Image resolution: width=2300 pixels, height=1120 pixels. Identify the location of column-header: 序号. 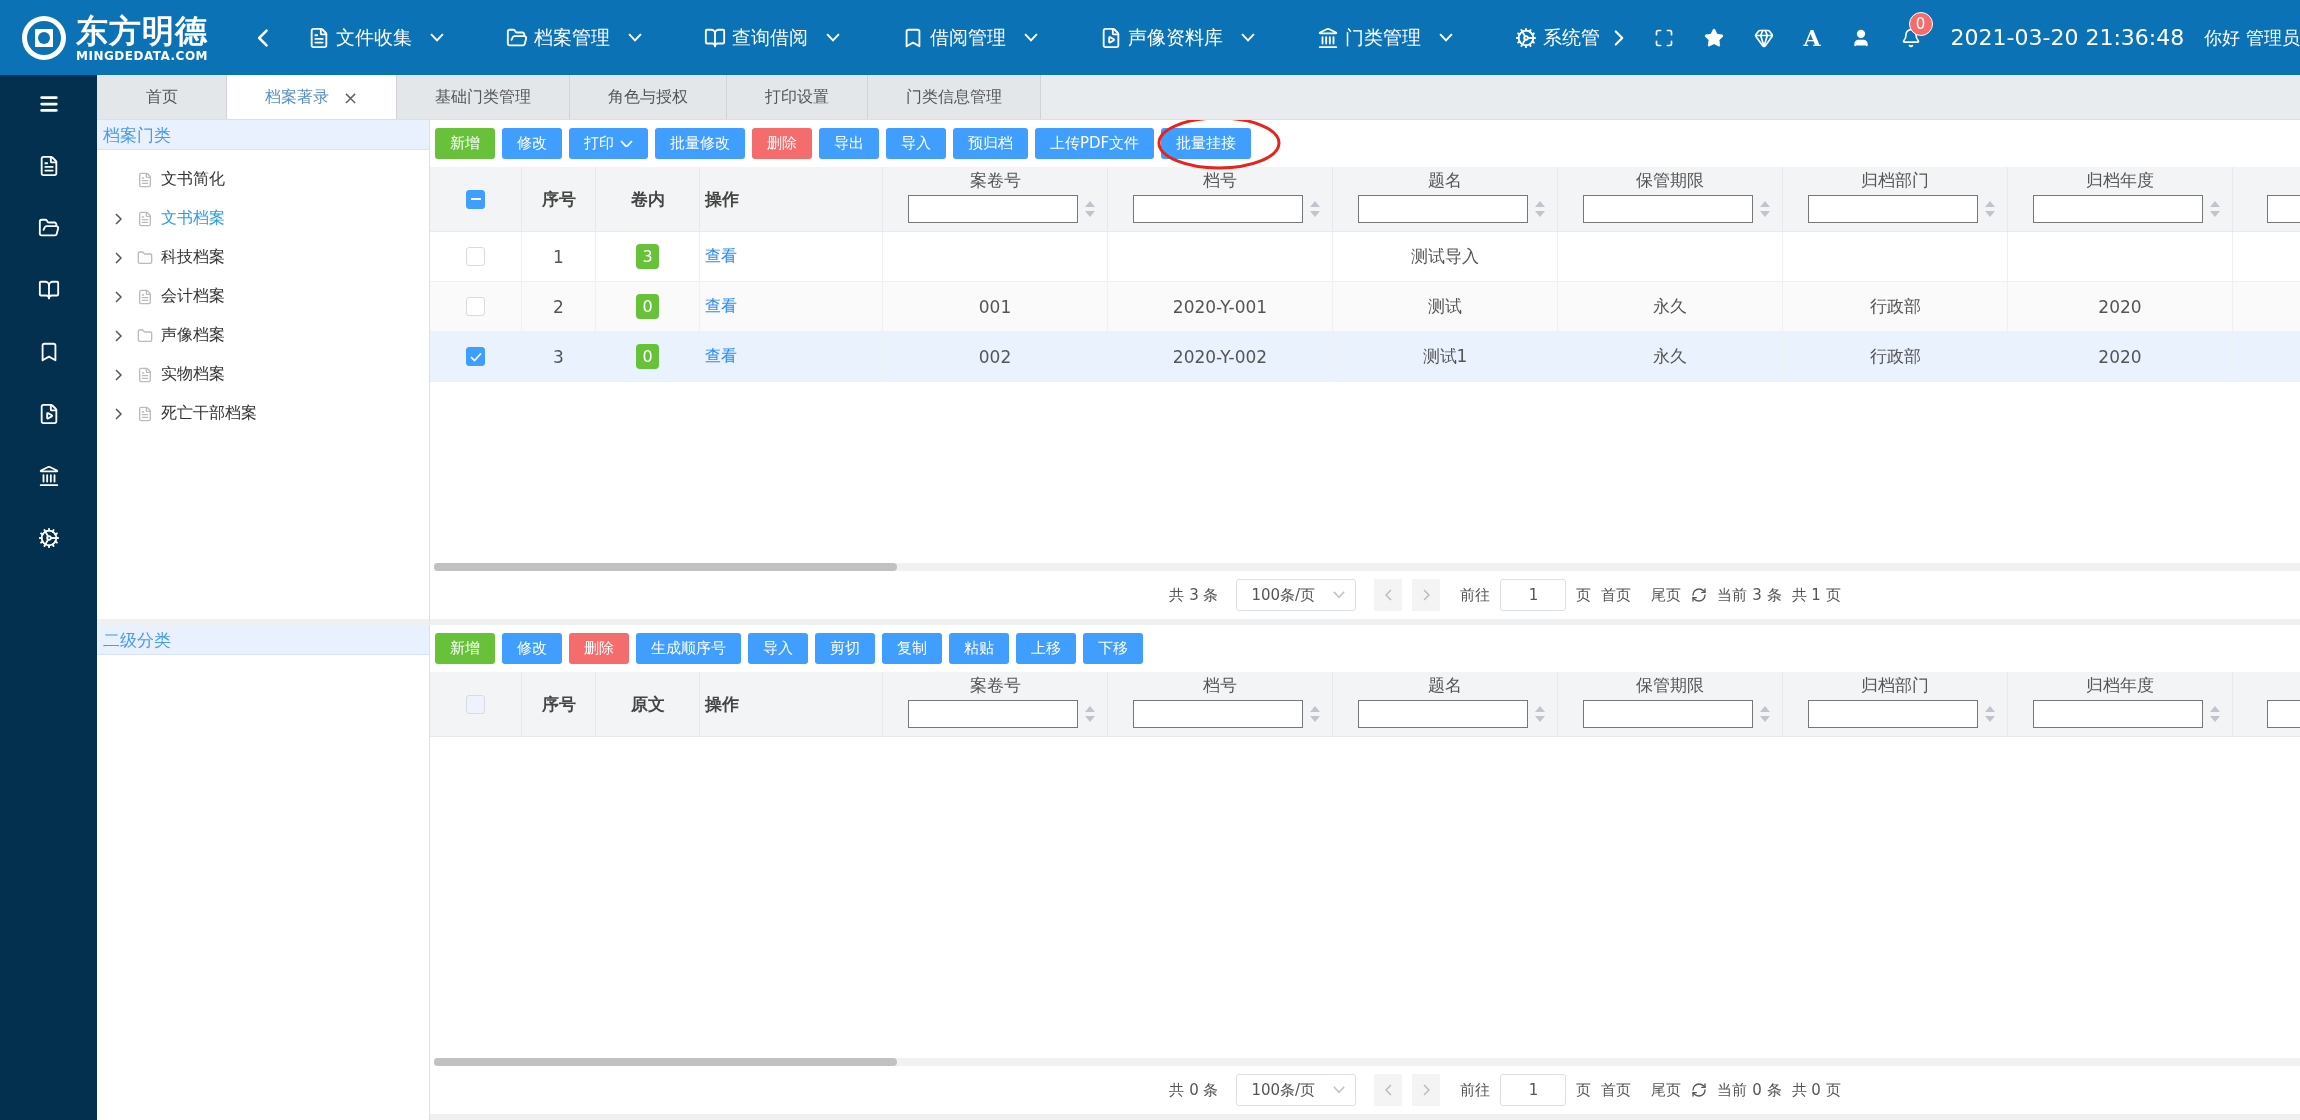
(559, 199).